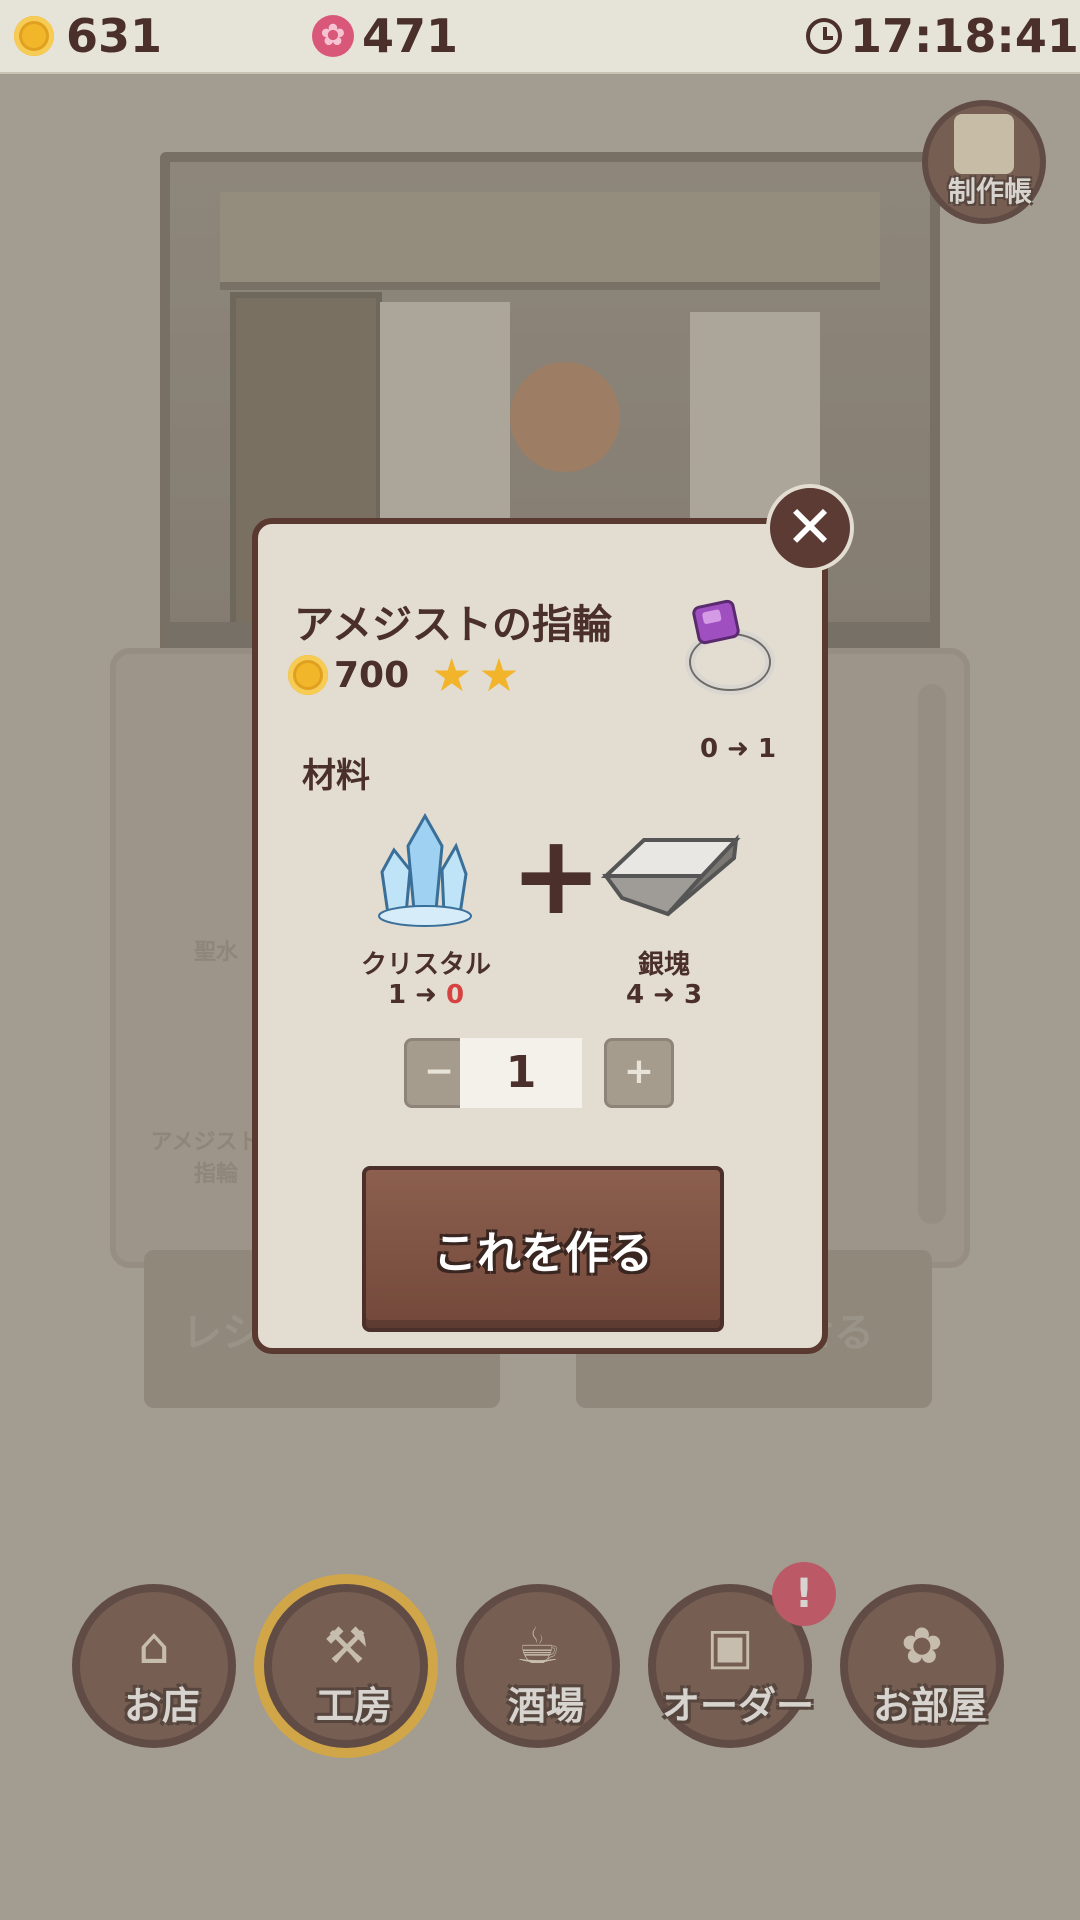 The height and width of the screenshot is (1920, 1080). What do you see at coordinates (730, 647) in the screenshot?
I see `amethyst-ring-icon` at bounding box center [730, 647].